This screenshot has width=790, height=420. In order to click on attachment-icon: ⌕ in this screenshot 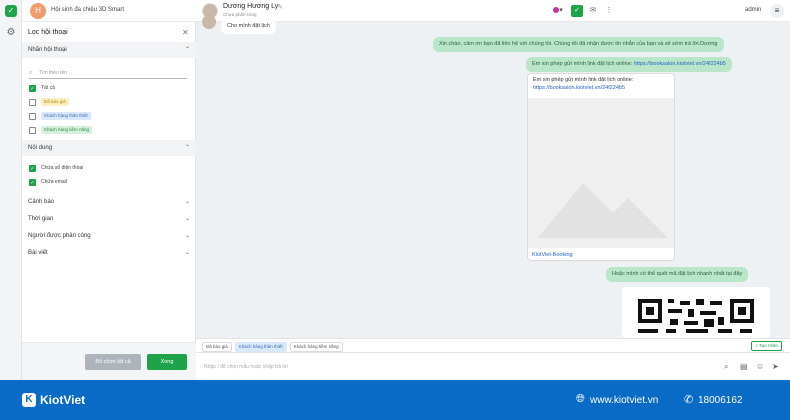, I will do `click(726, 367)`.